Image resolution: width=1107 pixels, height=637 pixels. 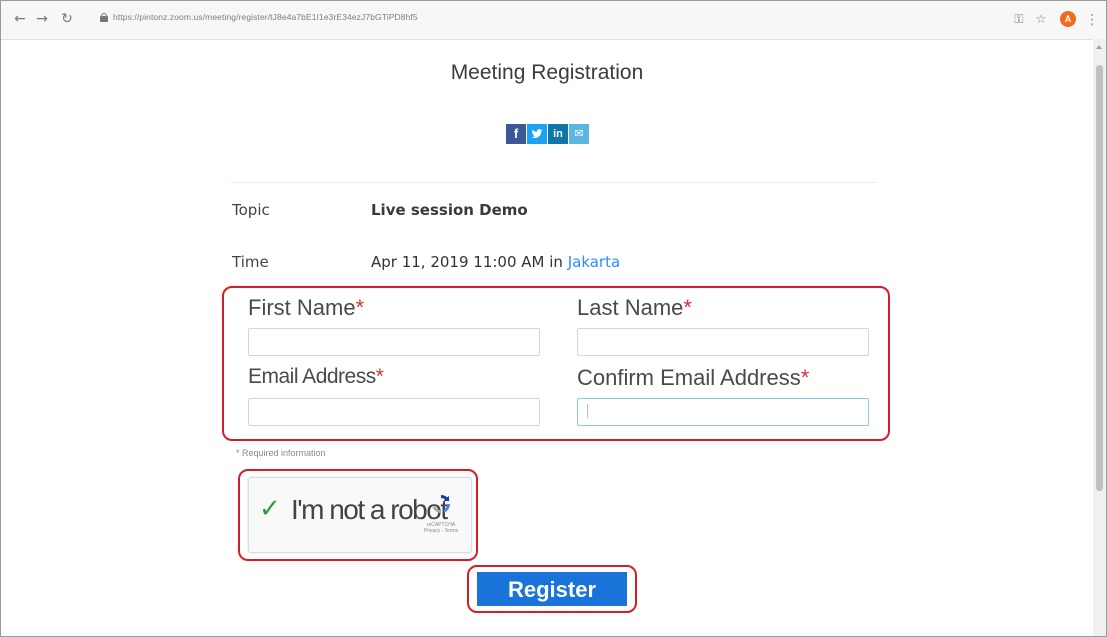 What do you see at coordinates (1099, 278) in the screenshot?
I see `scroll-thumb` at bounding box center [1099, 278].